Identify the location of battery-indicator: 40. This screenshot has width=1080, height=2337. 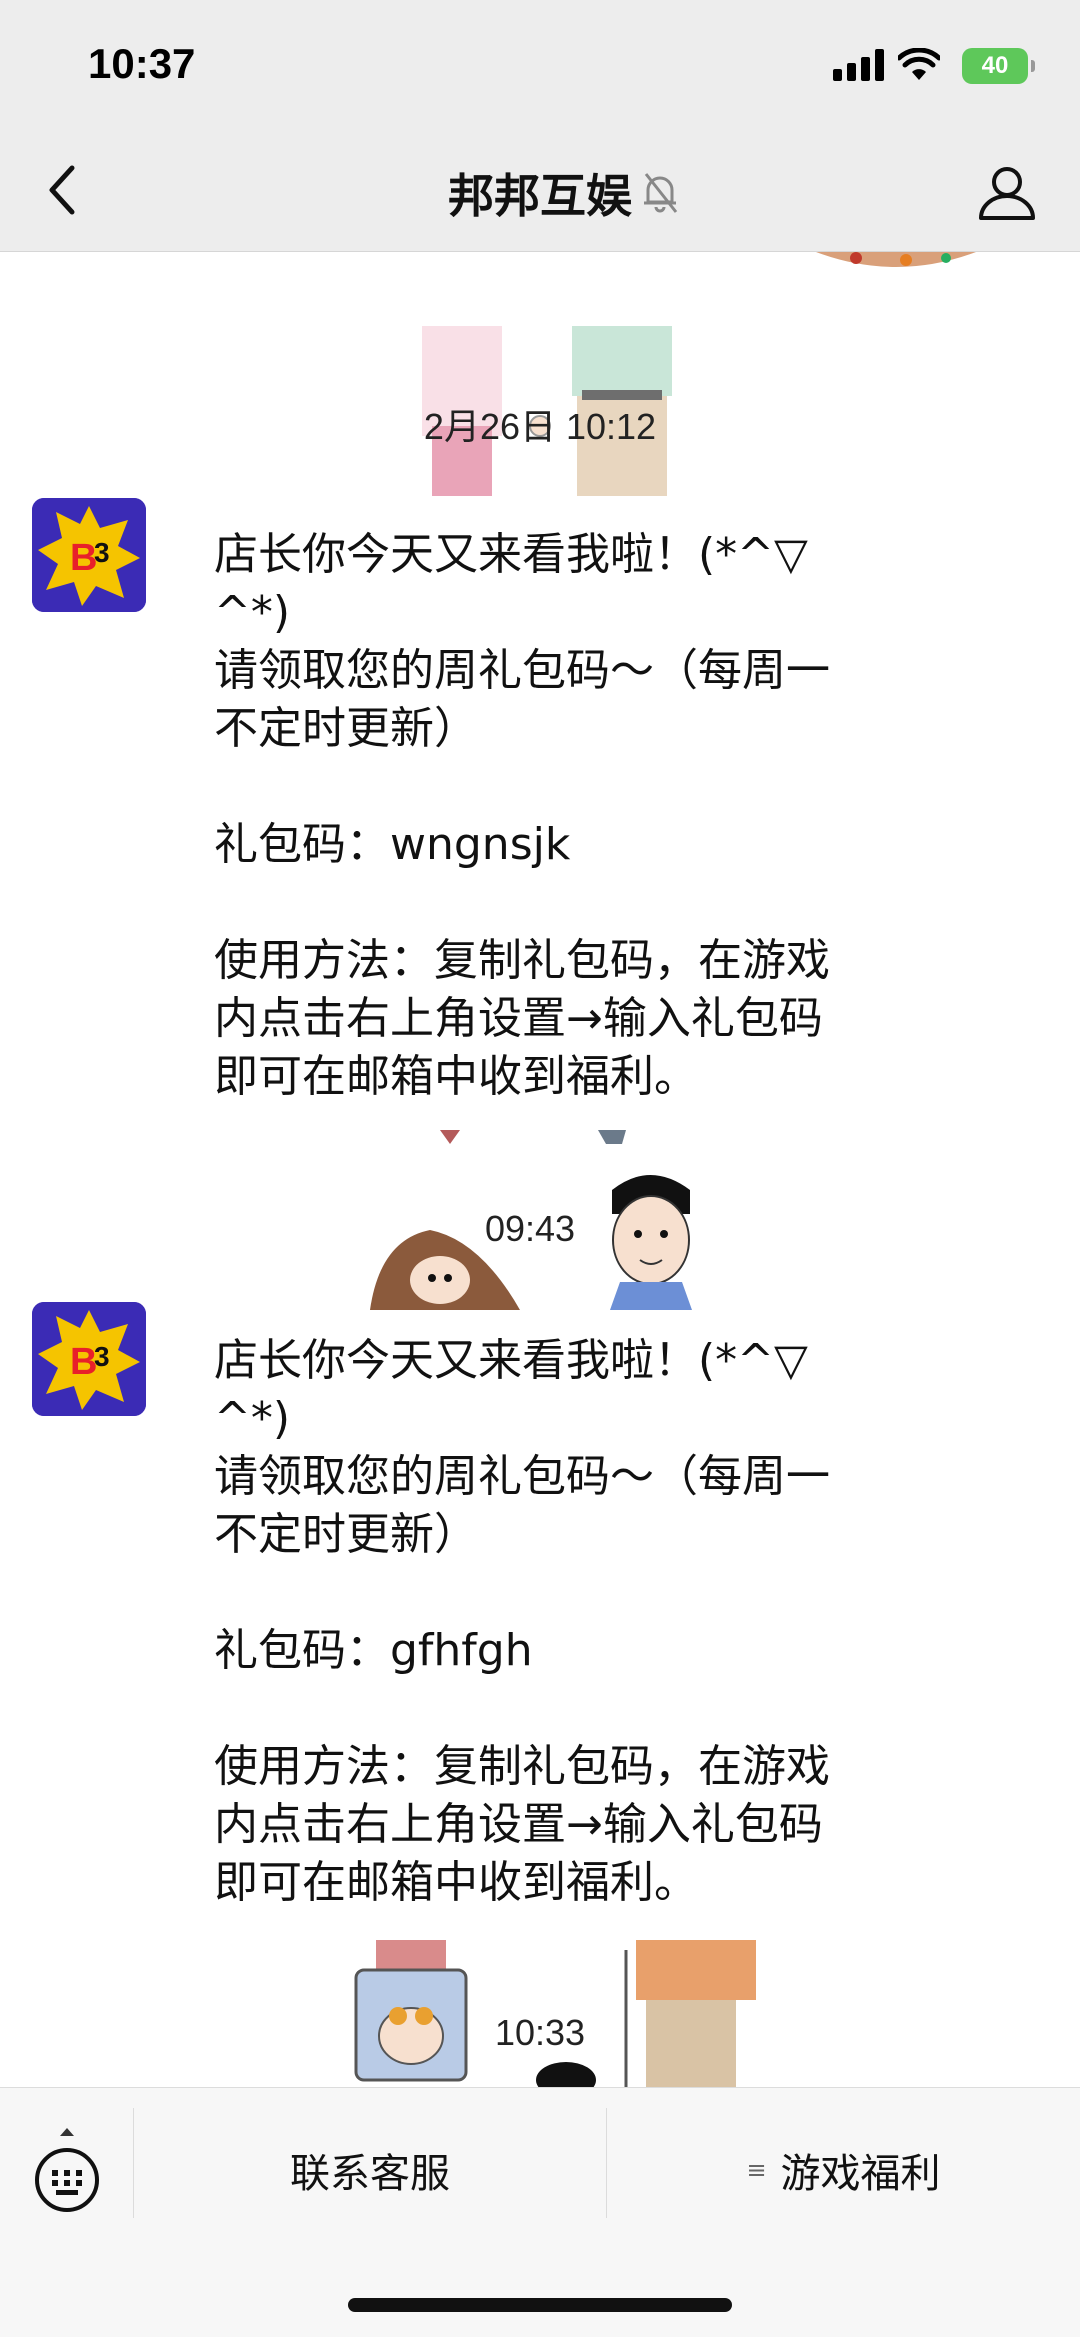
(998, 66).